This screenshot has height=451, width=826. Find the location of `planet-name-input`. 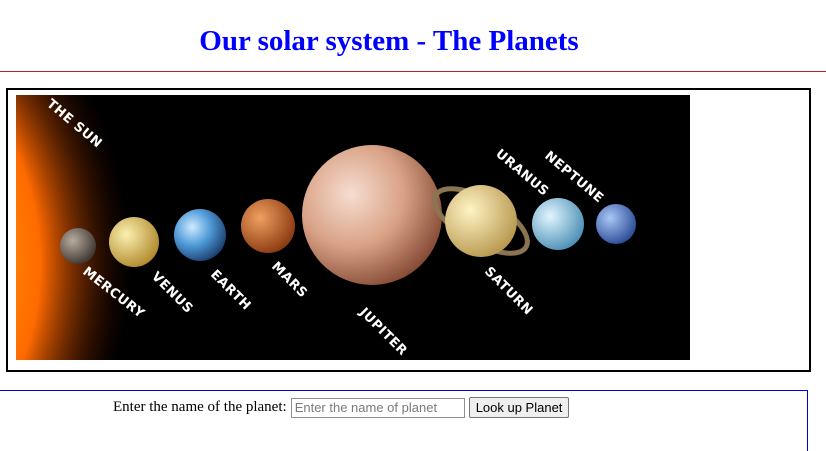

planet-name-input is located at coordinates (377, 407).